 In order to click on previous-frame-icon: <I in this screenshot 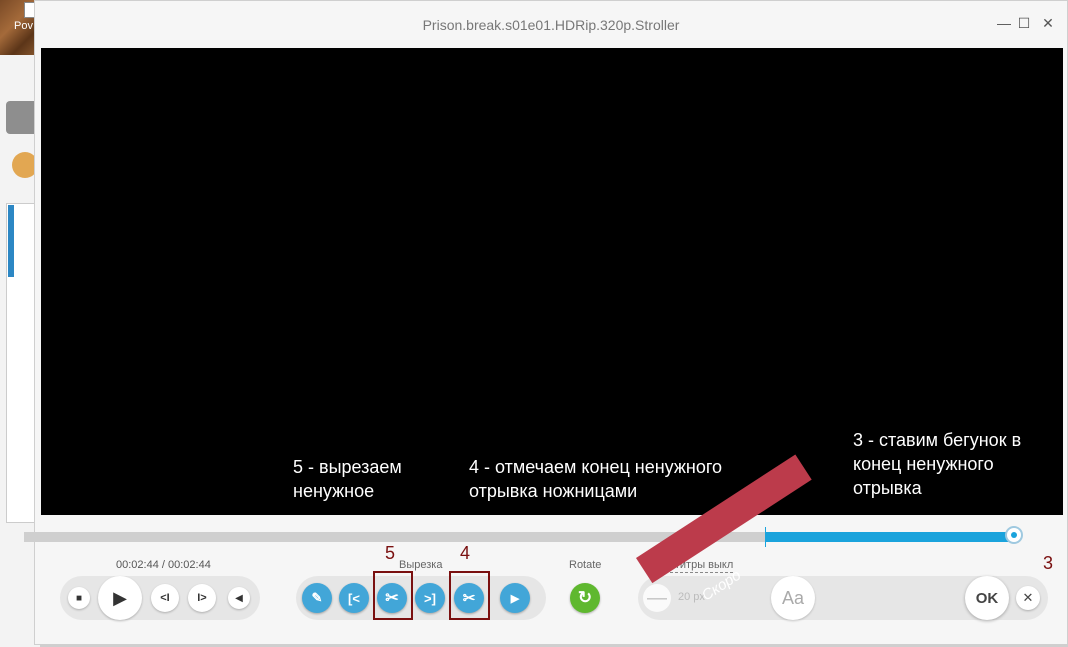, I will do `click(165, 598)`.